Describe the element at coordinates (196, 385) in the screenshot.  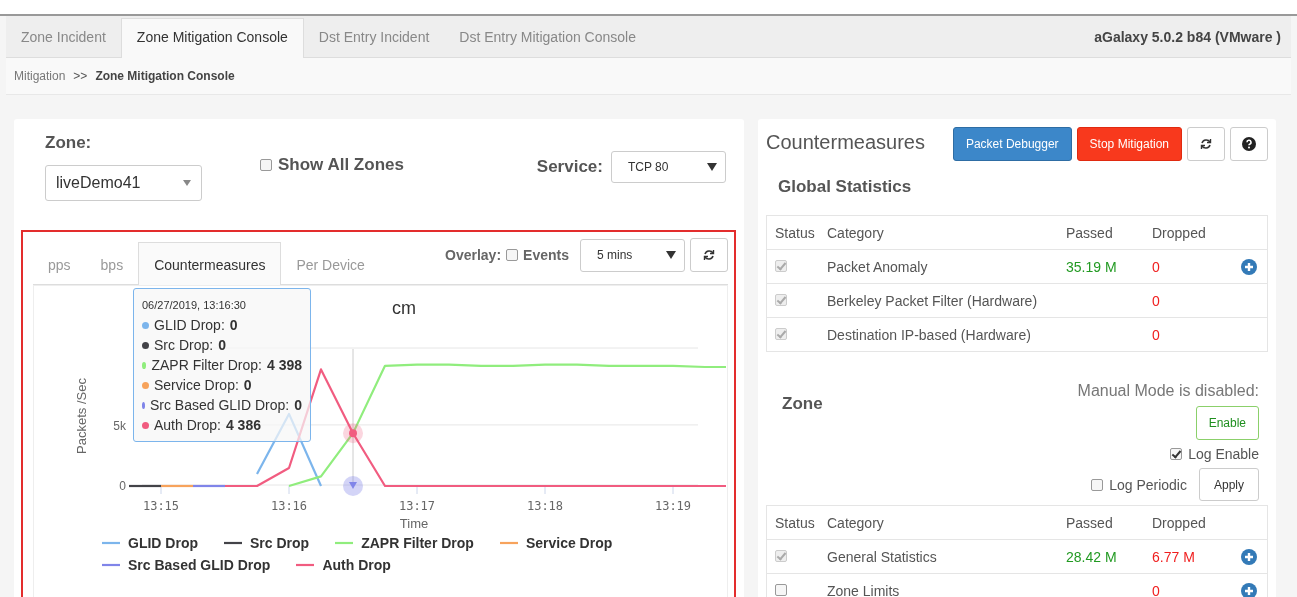
I see `tooltip-series-name: Service Drop:` at that location.